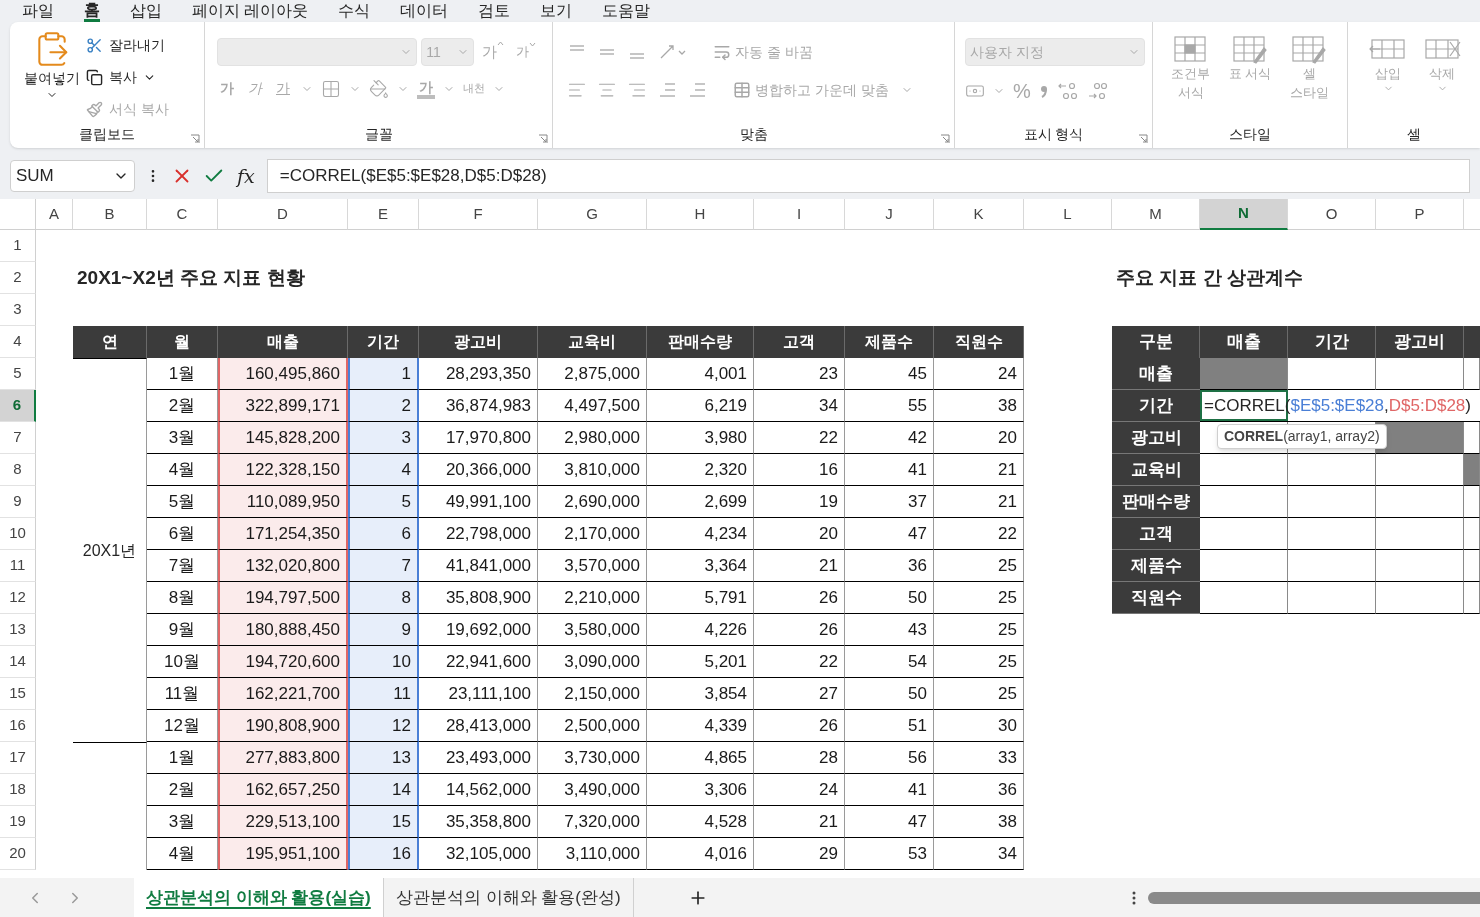 The image size is (1480, 917). Describe the element at coordinates (283, 502) in the screenshot. I see `table-cell: 110,089,950` at that location.